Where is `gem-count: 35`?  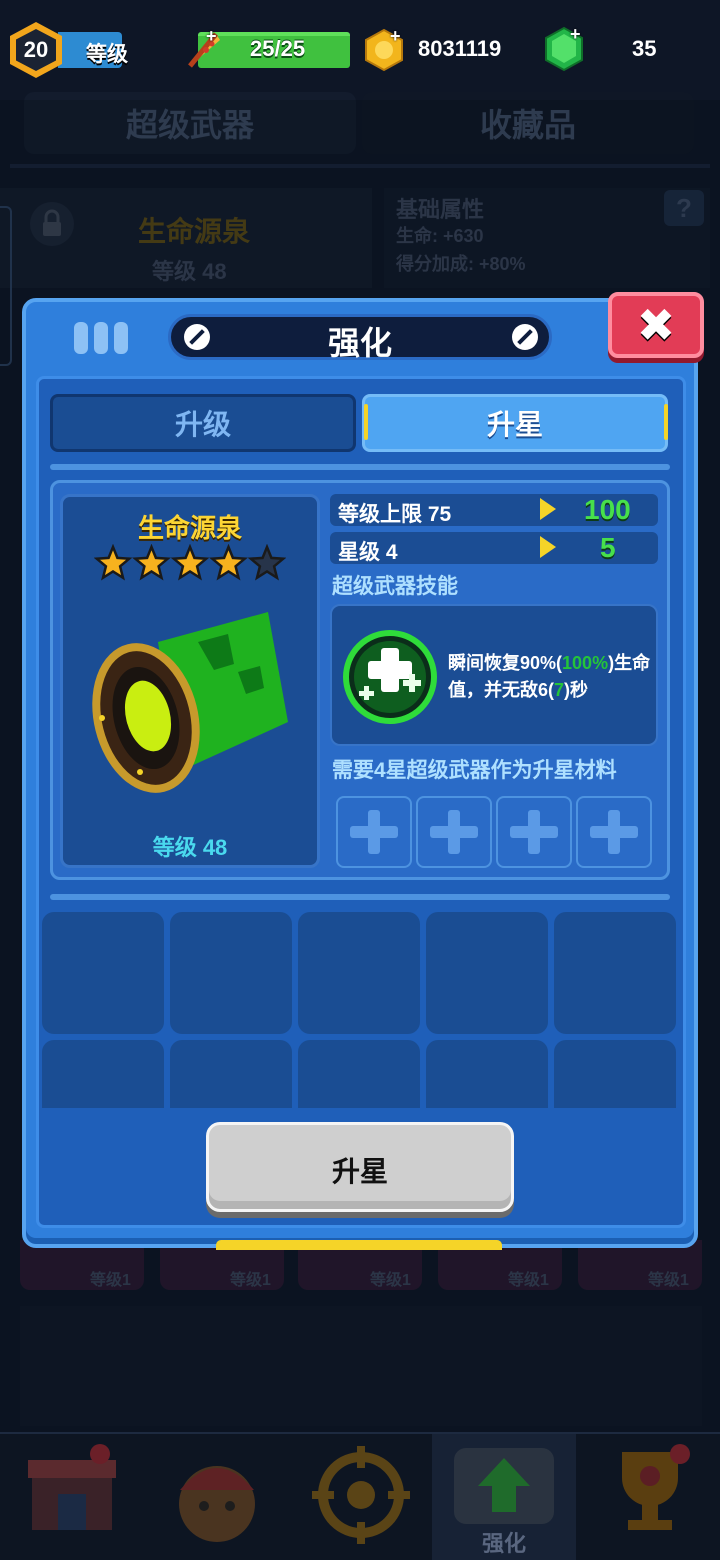
gem-count: 35 is located at coordinates (644, 48).